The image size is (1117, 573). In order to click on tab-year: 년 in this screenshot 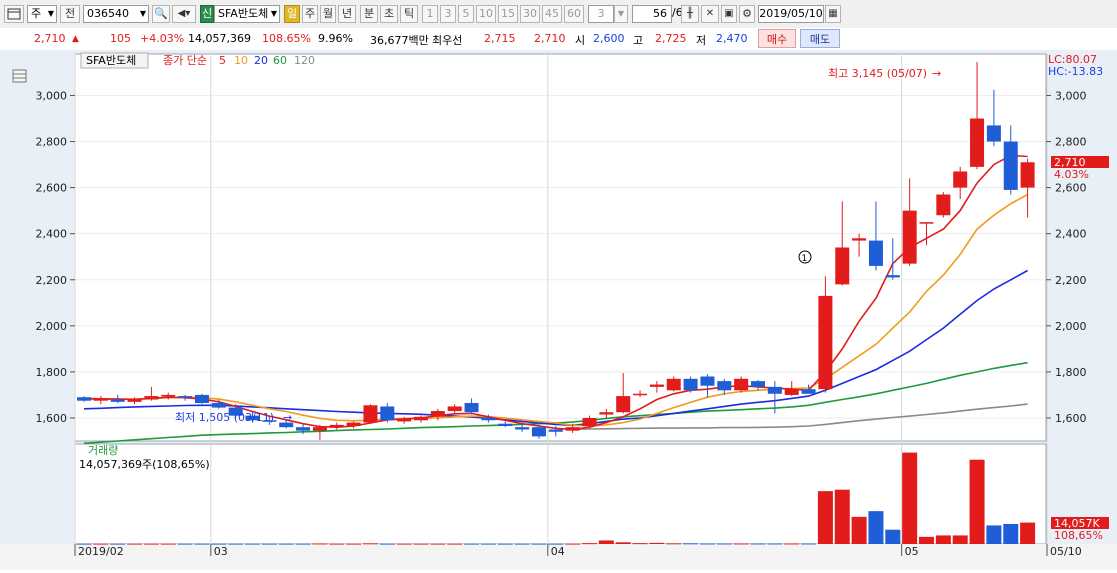, I will do `click(347, 14)`.